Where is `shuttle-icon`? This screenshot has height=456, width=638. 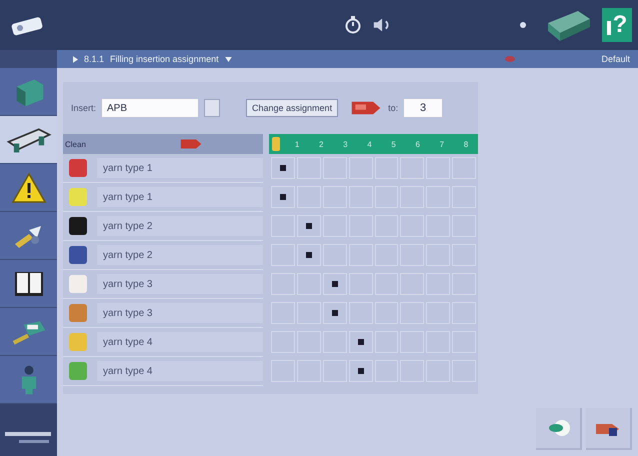
shuttle-icon is located at coordinates (191, 144).